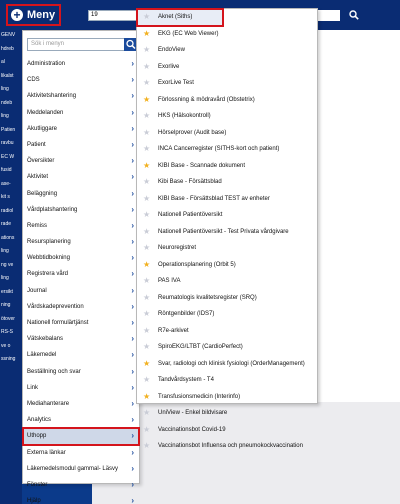 This screenshot has height=504, width=400. I want to click on menu-item-link: Link ›, so click(81, 388).